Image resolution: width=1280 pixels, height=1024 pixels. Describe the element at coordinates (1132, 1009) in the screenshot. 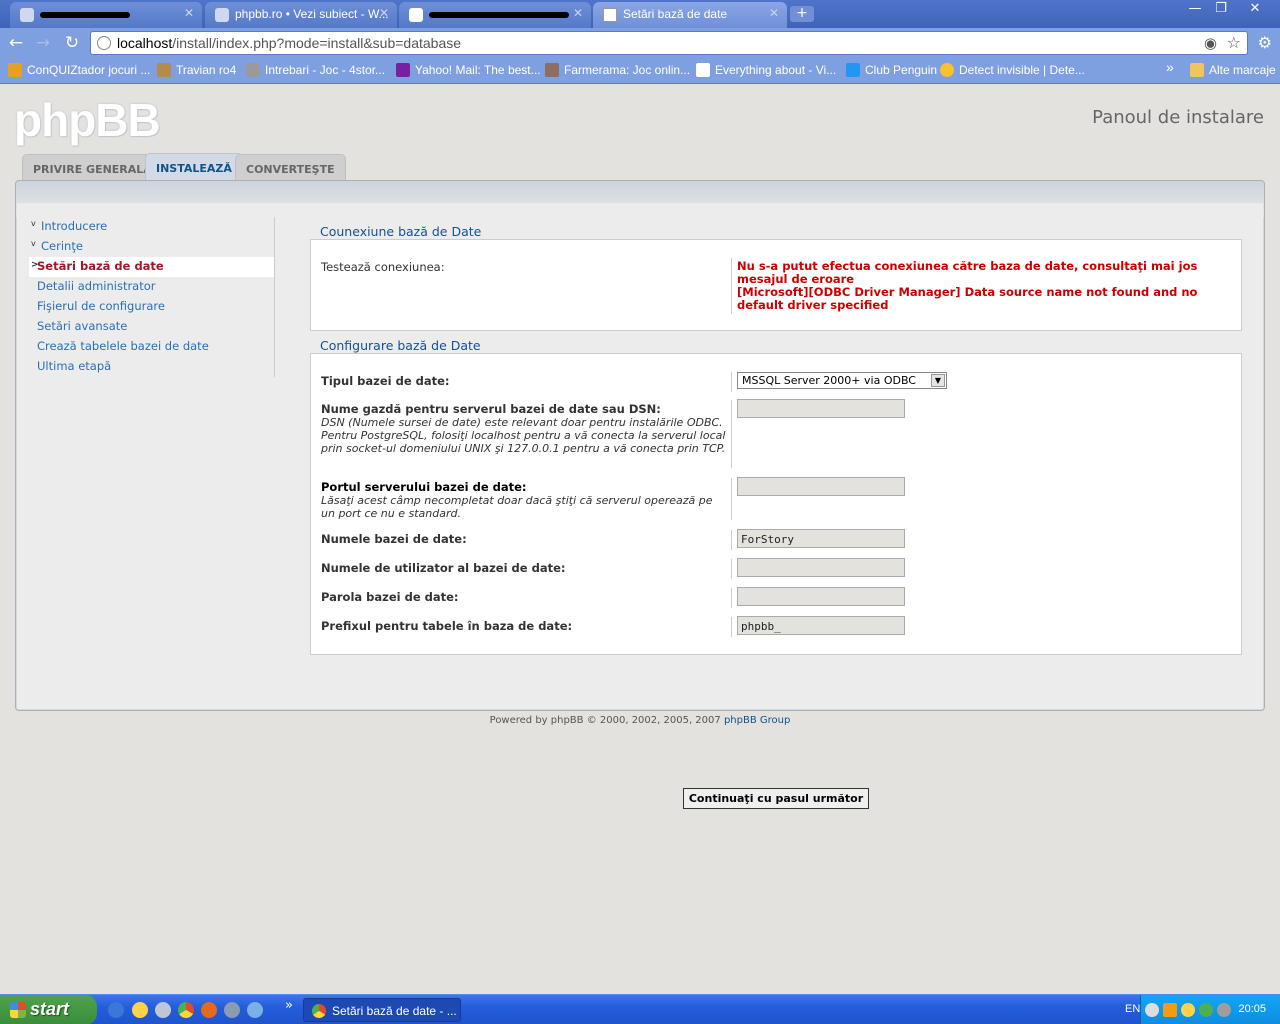

I see `language-indicator: EN` at that location.